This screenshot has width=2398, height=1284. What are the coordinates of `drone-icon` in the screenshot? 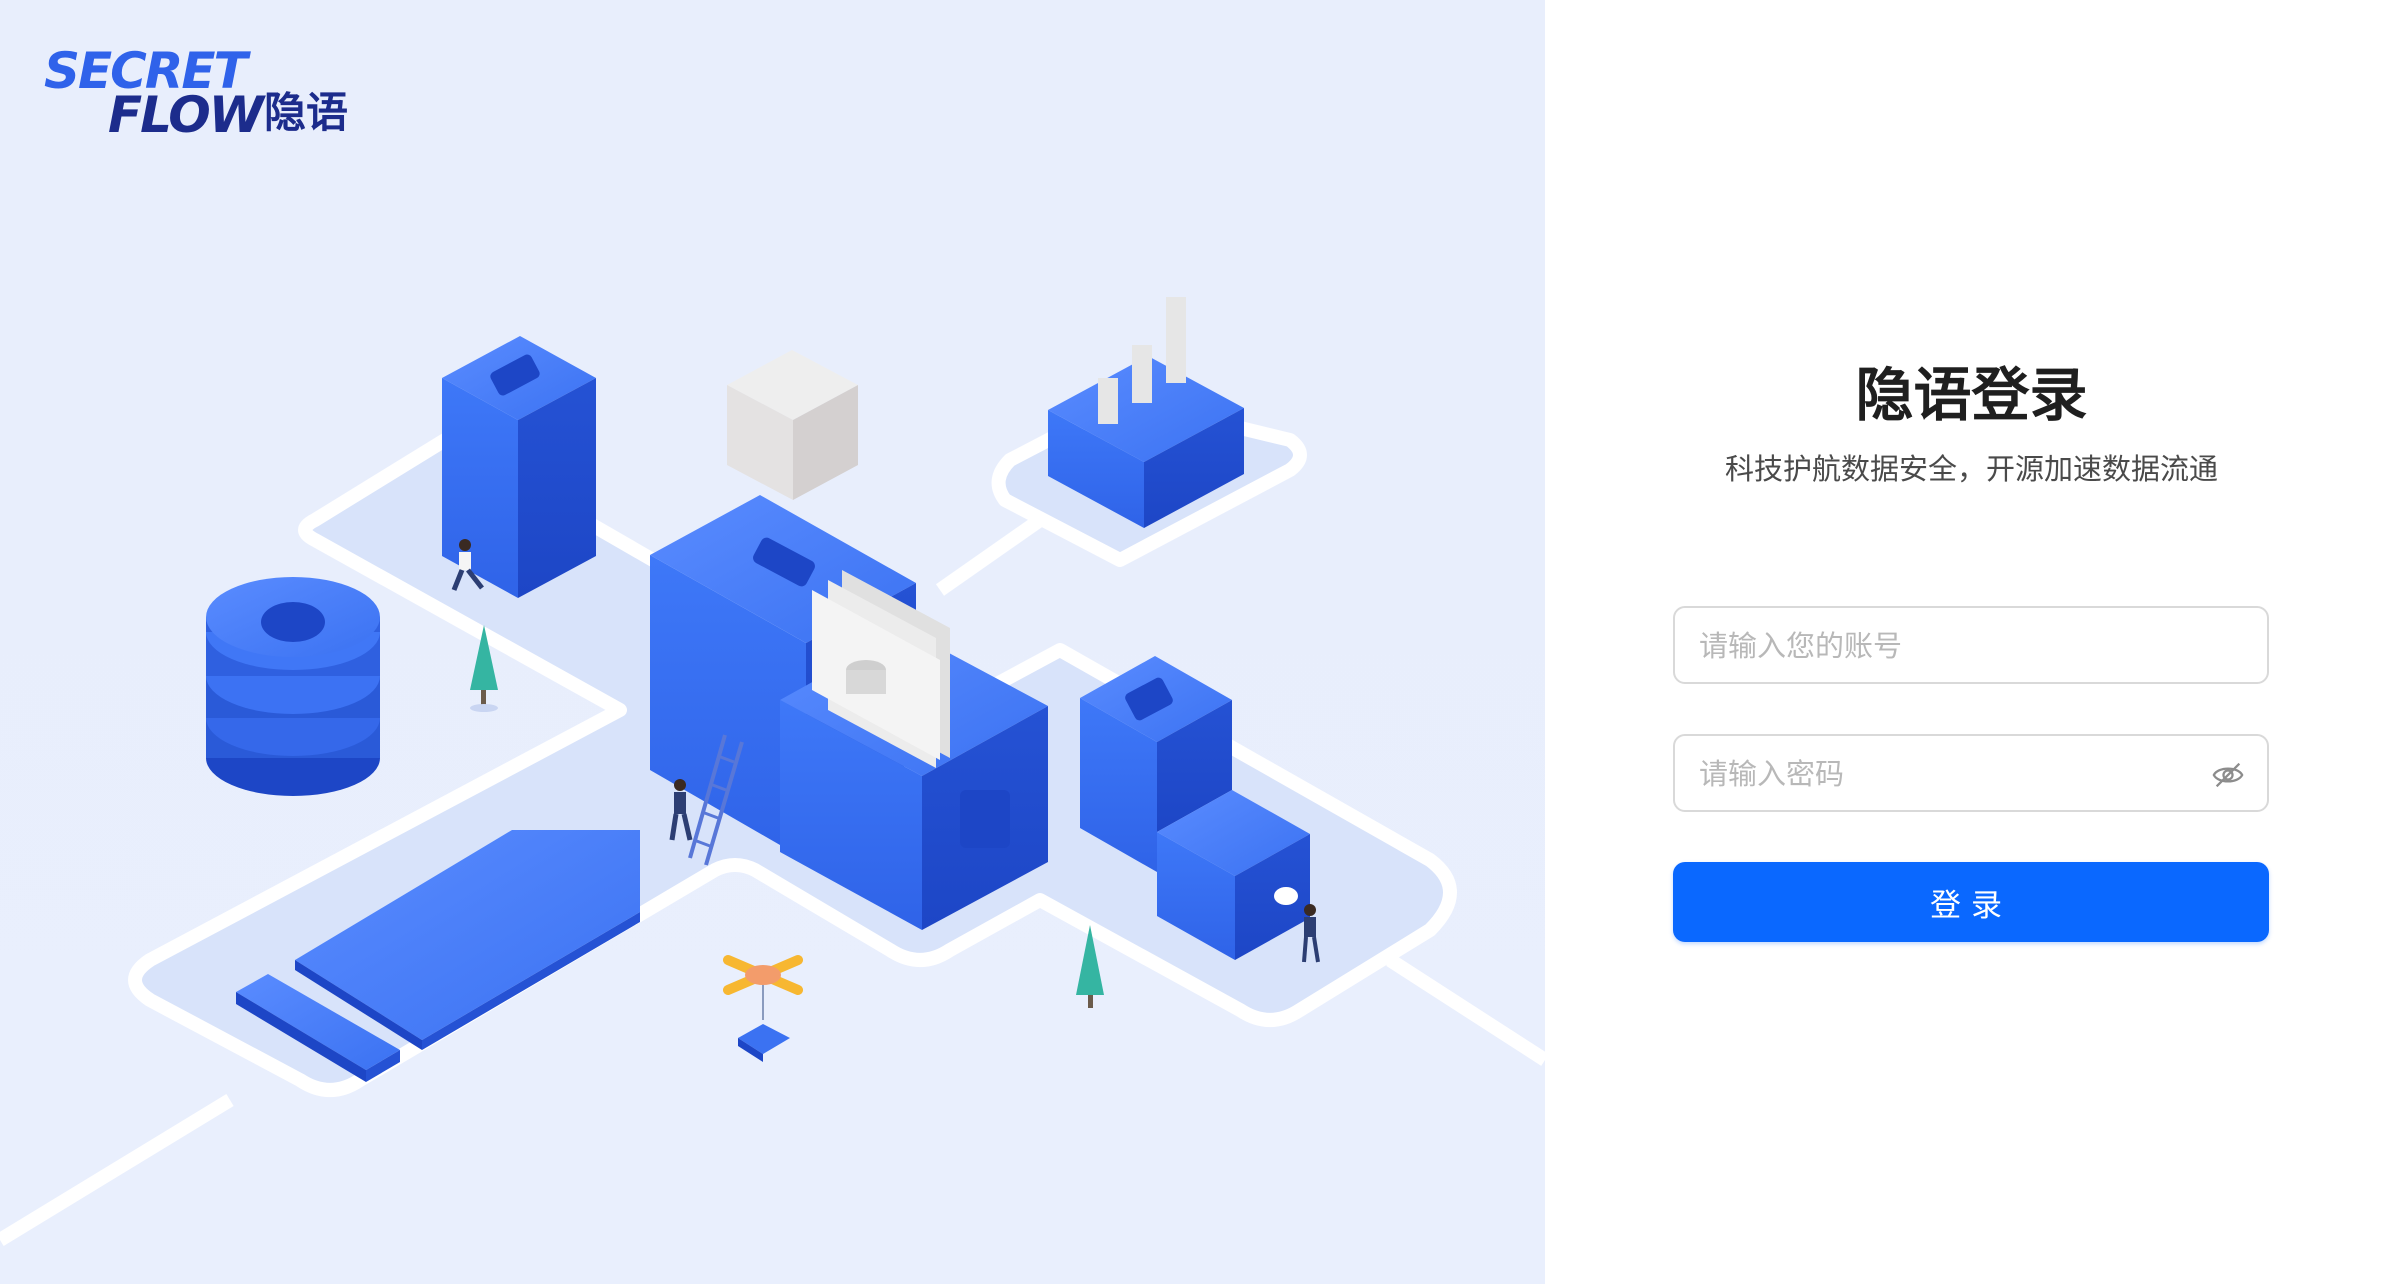 It's located at (763, 1008).